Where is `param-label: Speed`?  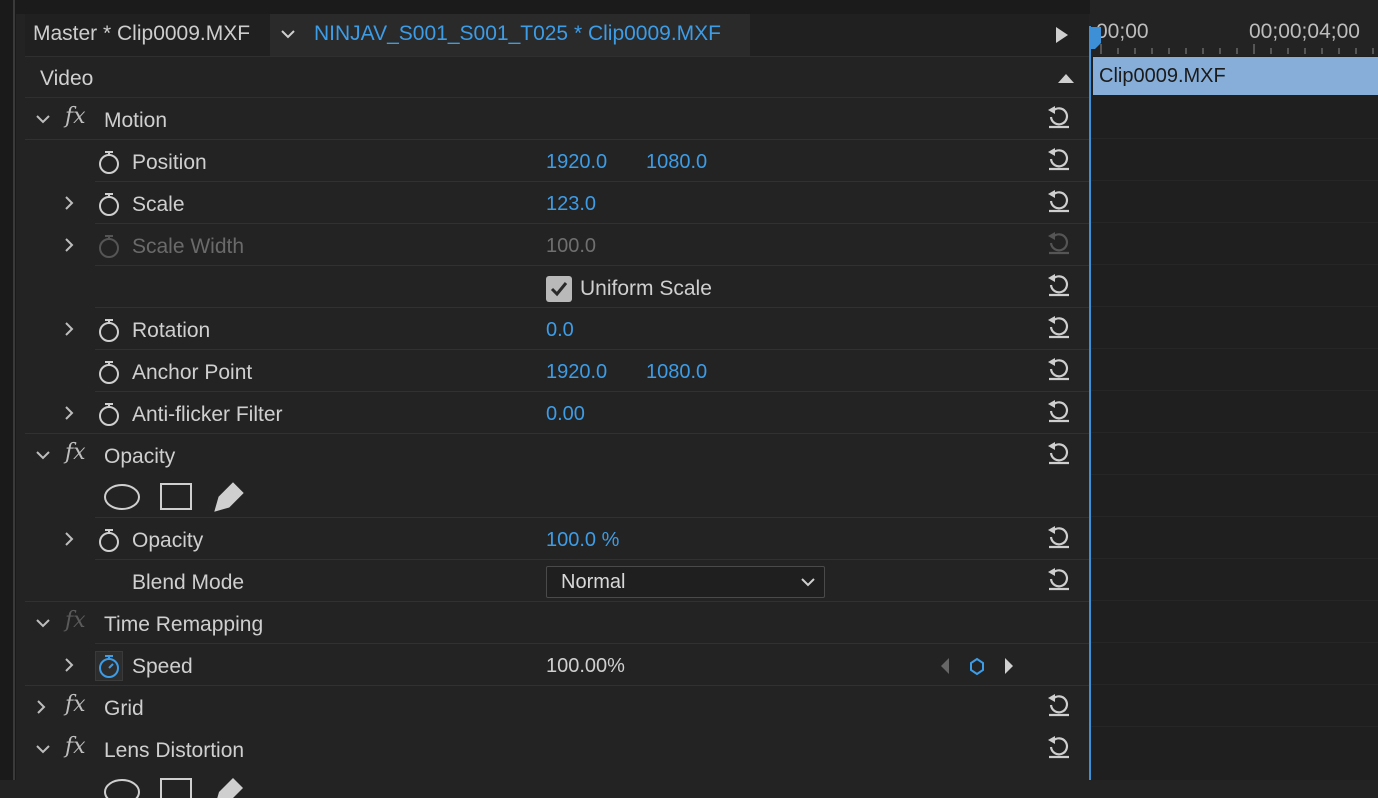
param-label: Speed is located at coordinates (162, 666).